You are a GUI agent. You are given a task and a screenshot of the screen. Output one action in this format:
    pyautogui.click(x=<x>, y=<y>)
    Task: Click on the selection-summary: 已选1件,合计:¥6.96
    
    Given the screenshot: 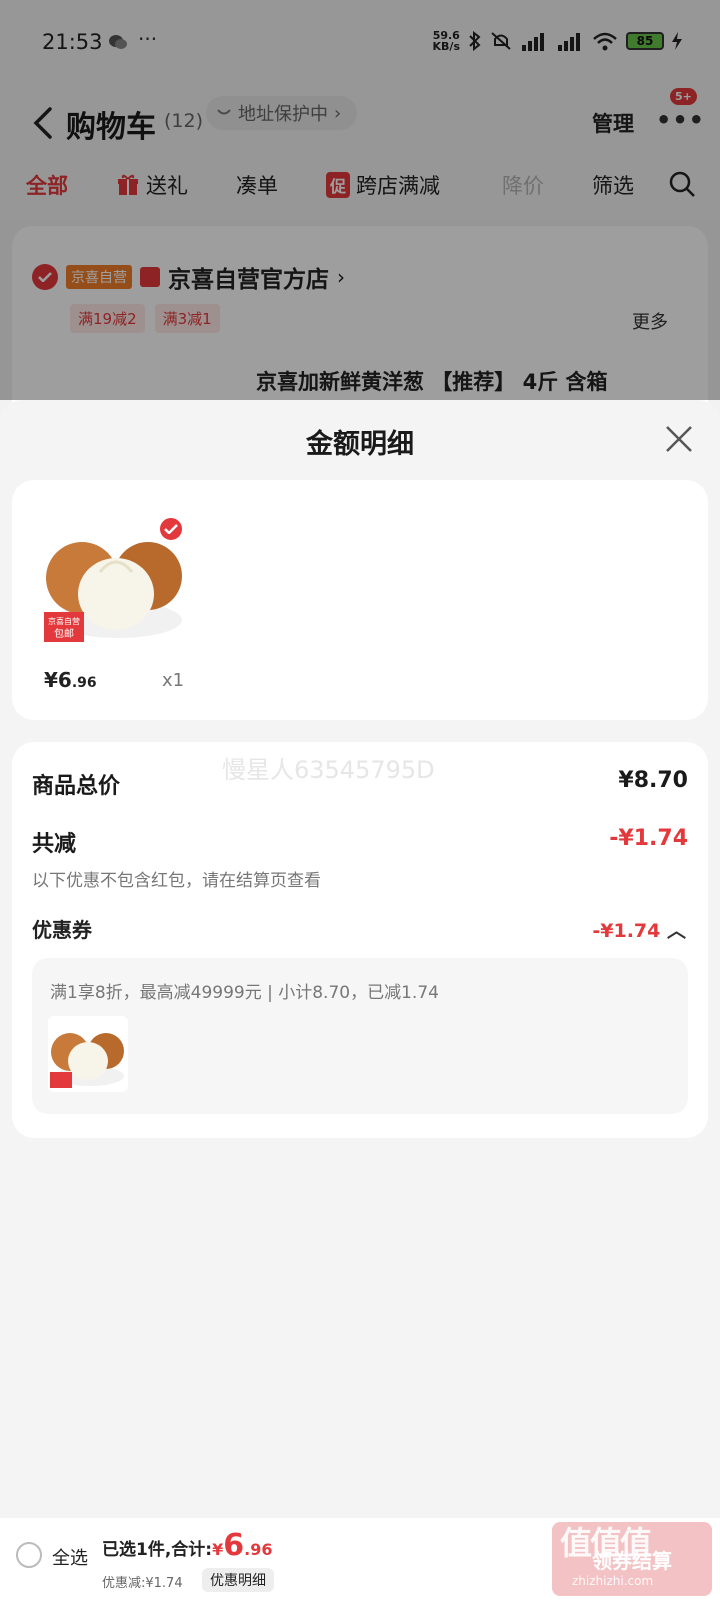 What is the action you would take?
    pyautogui.click(x=187, y=1545)
    